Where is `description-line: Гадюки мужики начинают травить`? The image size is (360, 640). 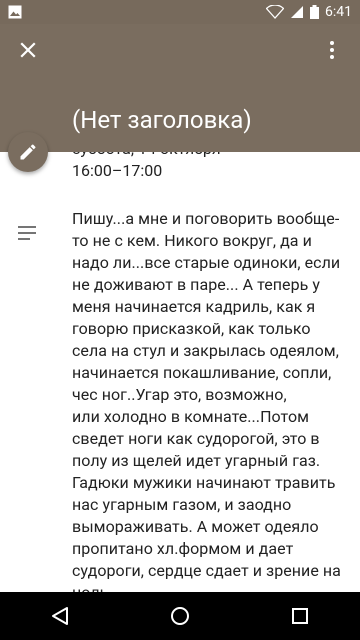
description-line: Гадюки мужики начинают травить is located at coordinates (204, 482).